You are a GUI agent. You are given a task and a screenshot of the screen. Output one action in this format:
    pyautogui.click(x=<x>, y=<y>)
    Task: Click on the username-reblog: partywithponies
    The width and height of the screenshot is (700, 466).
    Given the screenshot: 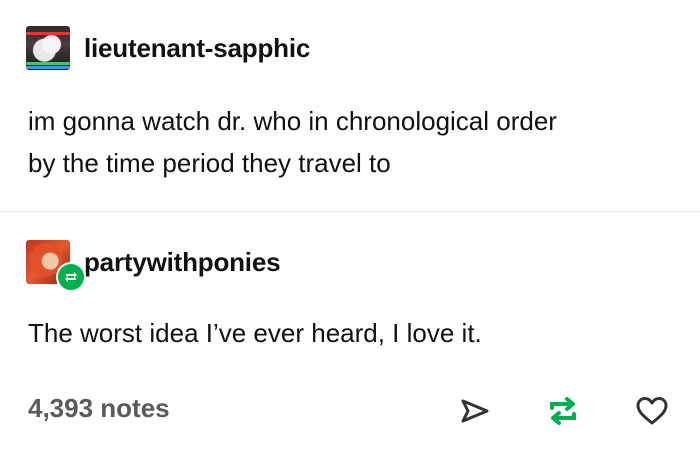 What is the action you would take?
    pyautogui.click(x=182, y=262)
    